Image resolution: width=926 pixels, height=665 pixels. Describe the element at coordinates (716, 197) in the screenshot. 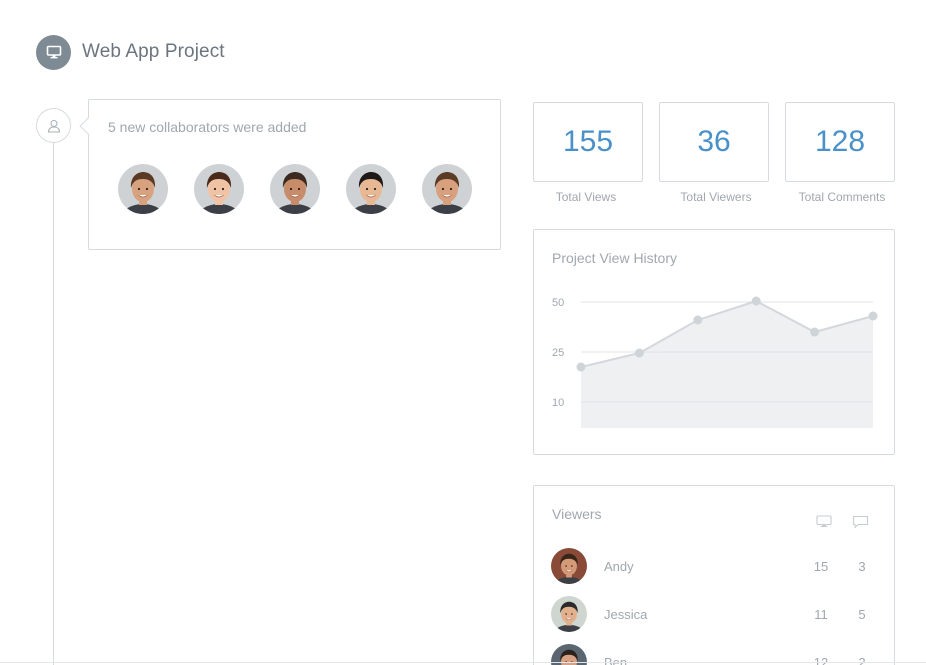

I see `stat-label: Total Viewers` at that location.